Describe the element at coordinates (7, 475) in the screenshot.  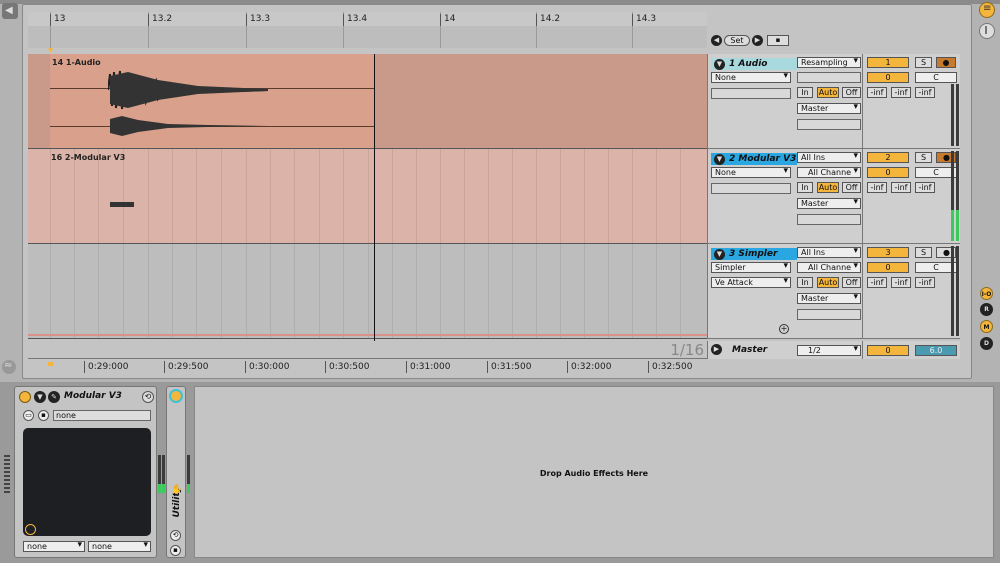
I see `drag-handle` at that location.